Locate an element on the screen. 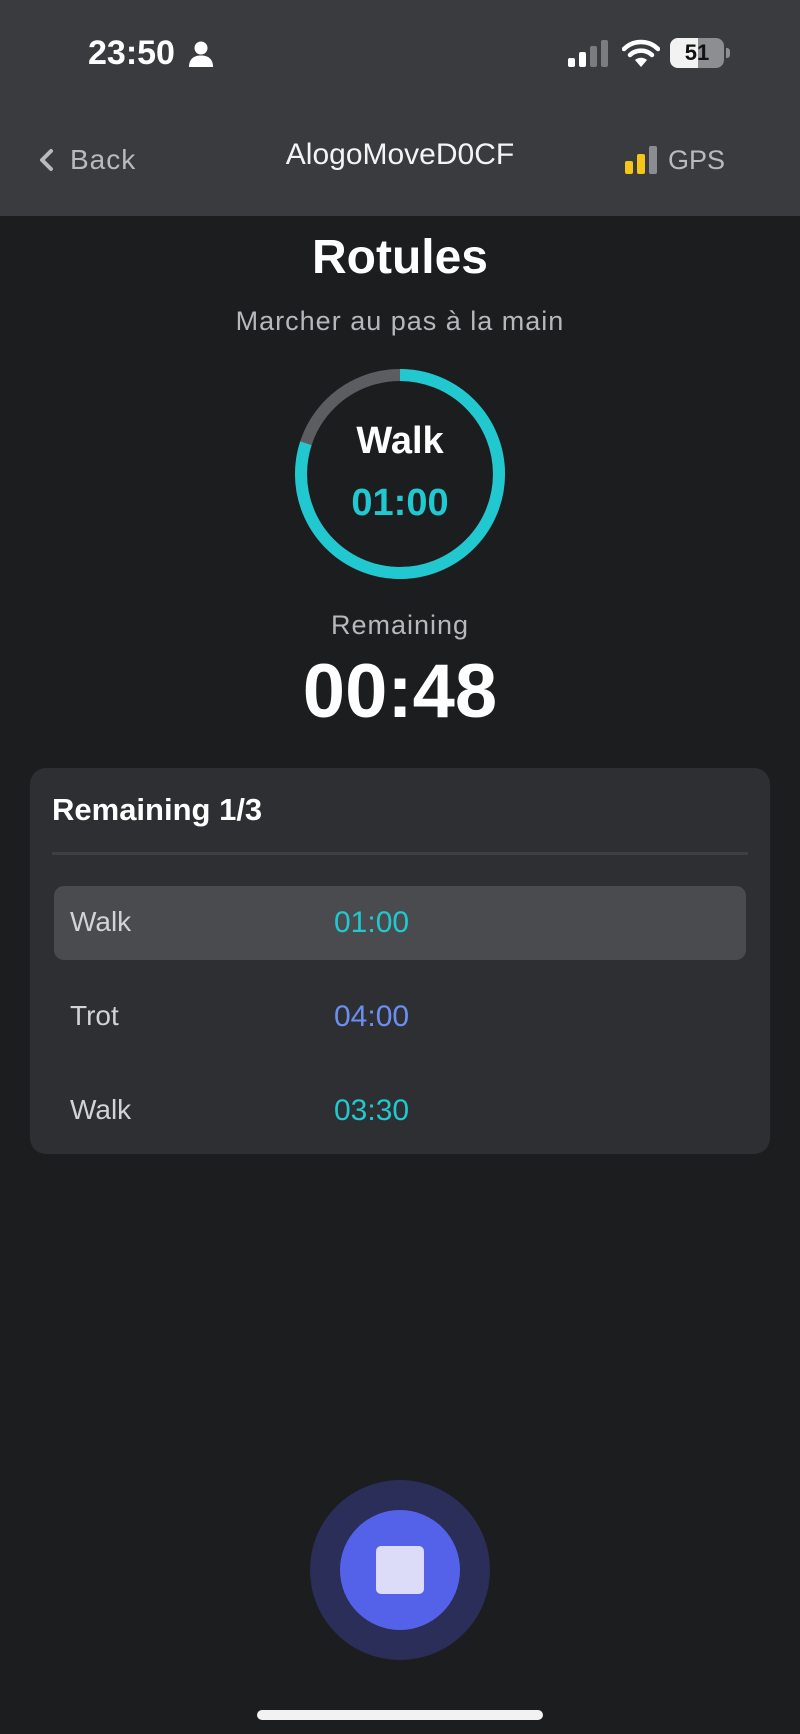 This screenshot has width=800, height=1734. stop-icon is located at coordinates (400, 1570).